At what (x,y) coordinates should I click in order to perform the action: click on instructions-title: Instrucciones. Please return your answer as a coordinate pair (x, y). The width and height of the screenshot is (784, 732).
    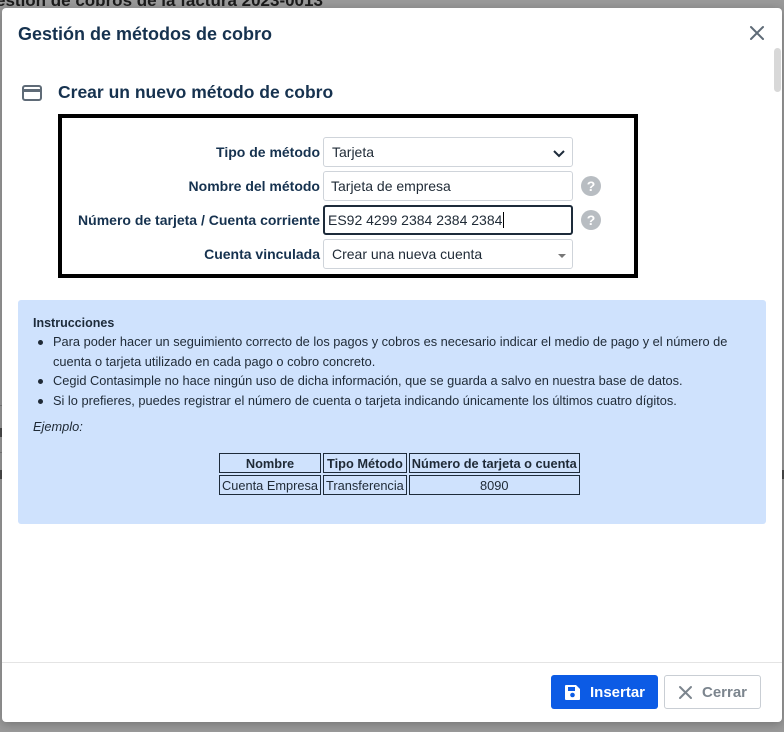
    Looking at the image, I should click on (74, 323).